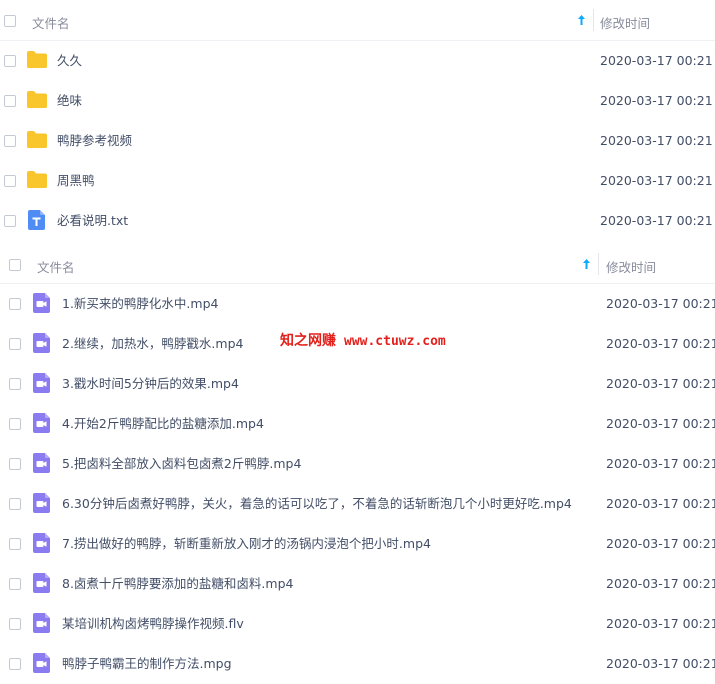  I want to click on watermark-url: www.ctuwz.com, so click(395, 341).